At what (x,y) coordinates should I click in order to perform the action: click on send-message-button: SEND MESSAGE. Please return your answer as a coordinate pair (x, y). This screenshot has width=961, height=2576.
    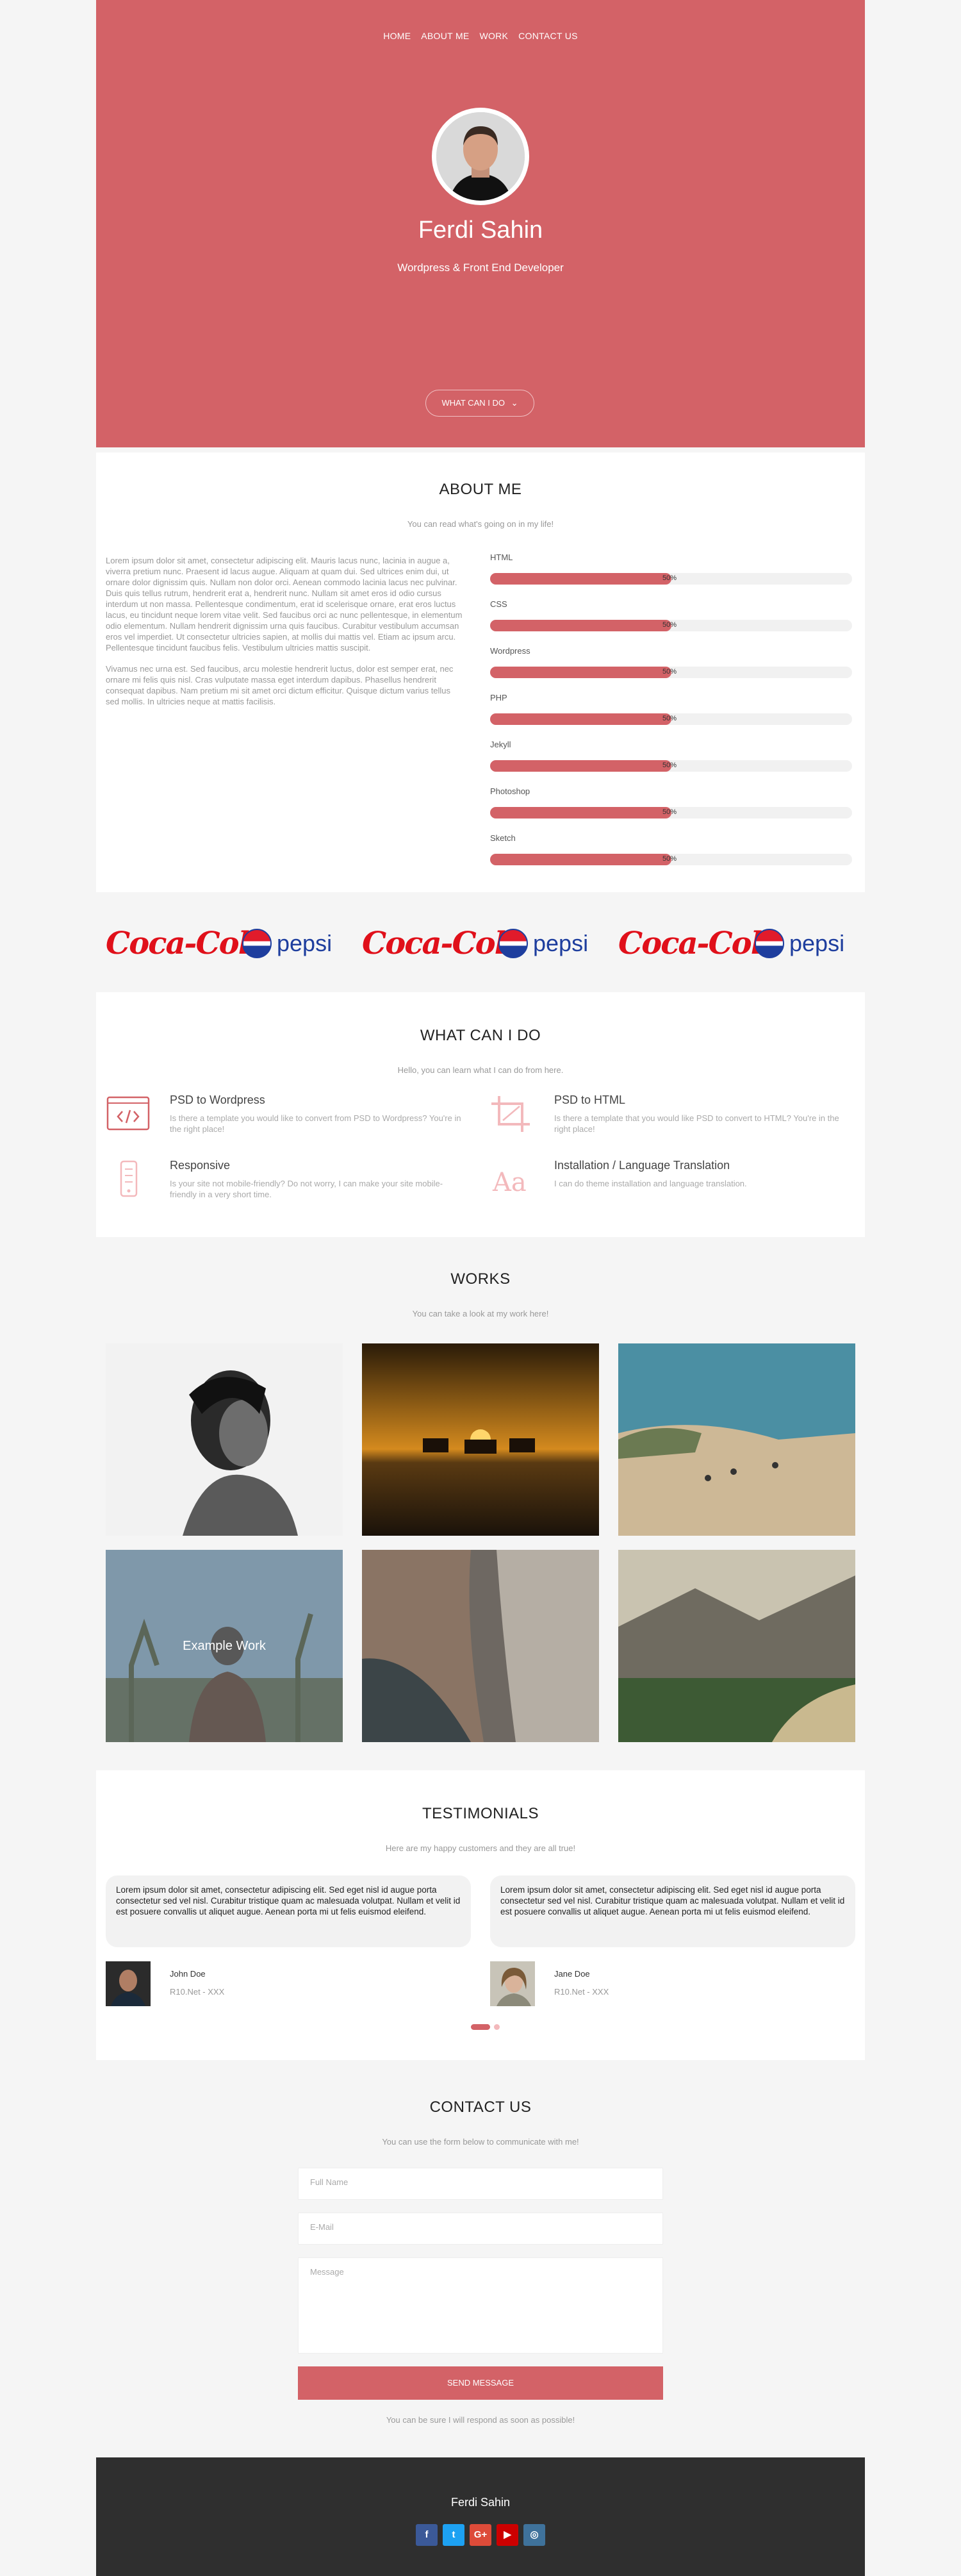
    Looking at the image, I should click on (481, 2383).